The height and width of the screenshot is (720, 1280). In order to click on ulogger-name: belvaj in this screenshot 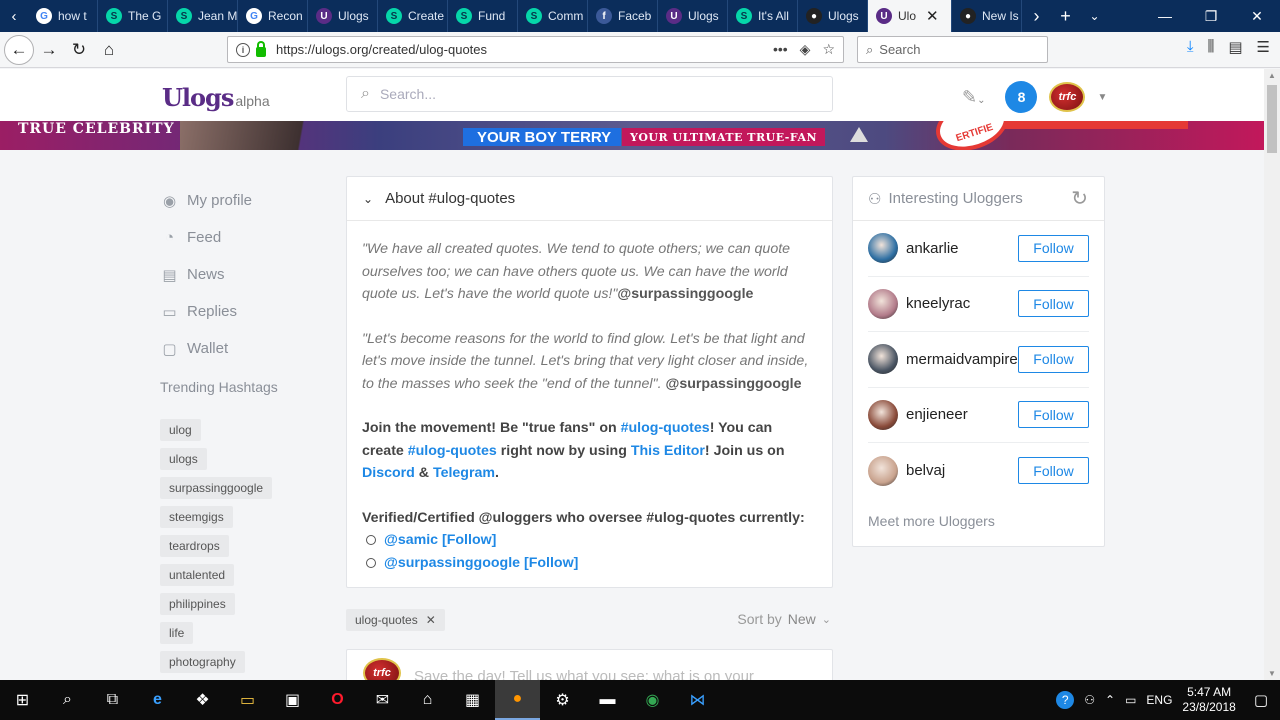, I will do `click(962, 470)`.